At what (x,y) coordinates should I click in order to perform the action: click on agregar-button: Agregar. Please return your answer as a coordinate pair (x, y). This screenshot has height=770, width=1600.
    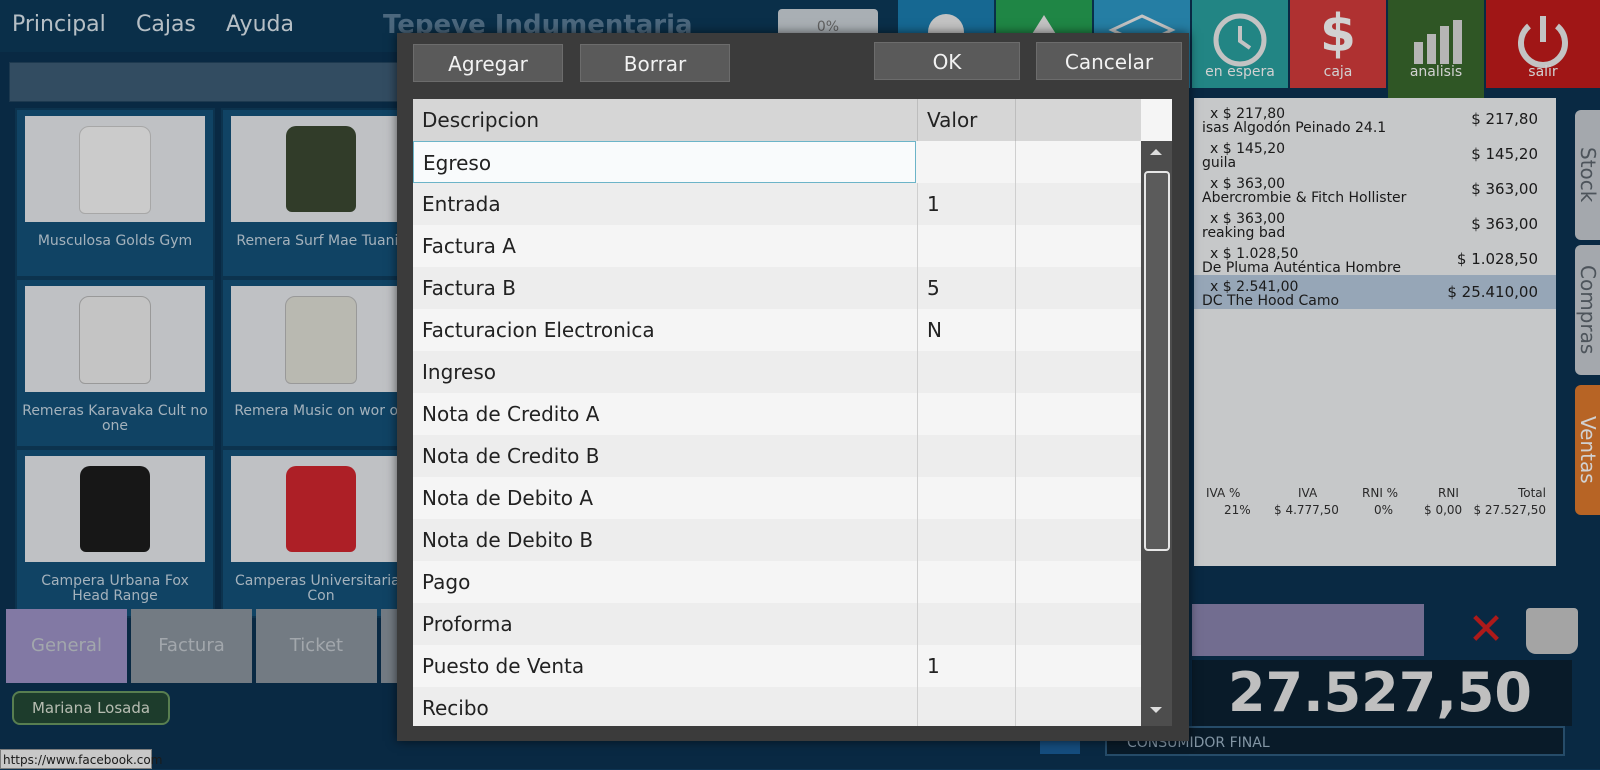
    Looking at the image, I should click on (488, 63).